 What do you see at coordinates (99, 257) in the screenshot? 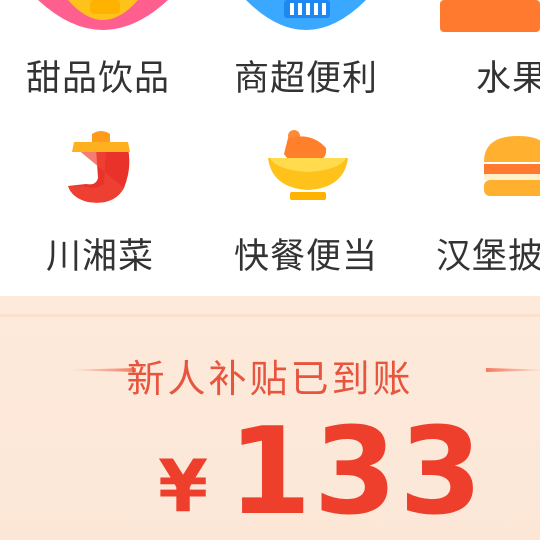
I see `category-label: 川湘菜` at bounding box center [99, 257].